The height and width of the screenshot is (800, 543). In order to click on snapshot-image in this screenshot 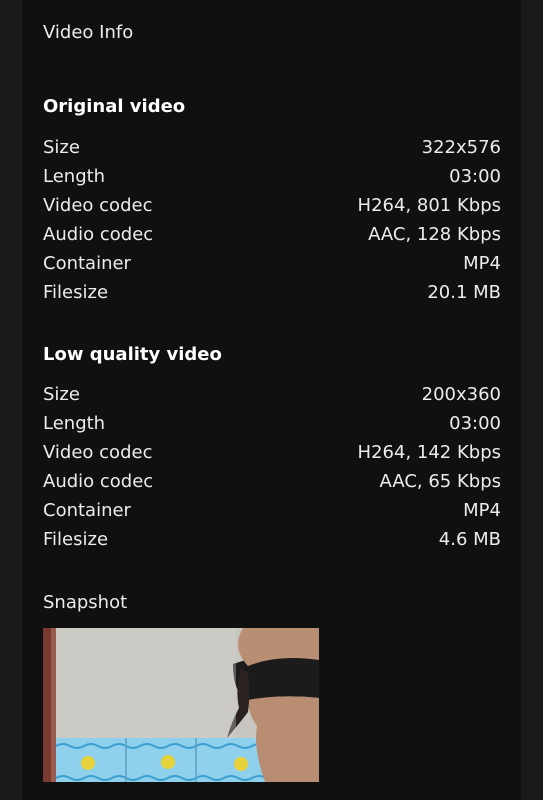, I will do `click(181, 705)`.